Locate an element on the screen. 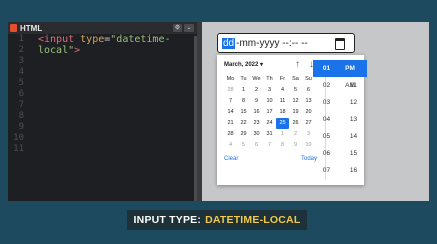  hours-column: 01 02 03 04 05 06 07 is located at coordinates (326, 119).